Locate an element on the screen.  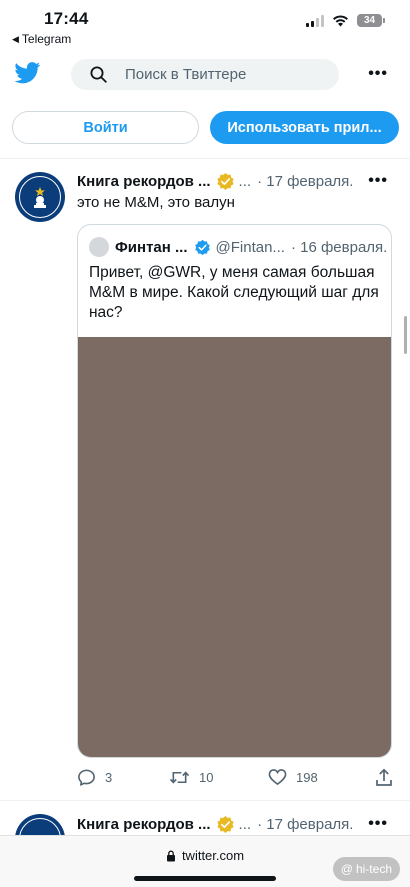
cellular-signal-icon is located at coordinates (315, 20).